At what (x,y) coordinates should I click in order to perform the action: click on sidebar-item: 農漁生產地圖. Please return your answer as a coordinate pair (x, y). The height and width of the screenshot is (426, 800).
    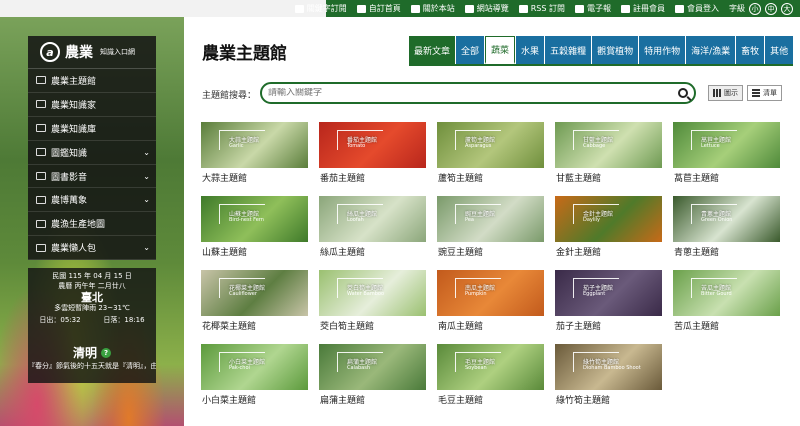
    Looking at the image, I should click on (92, 224).